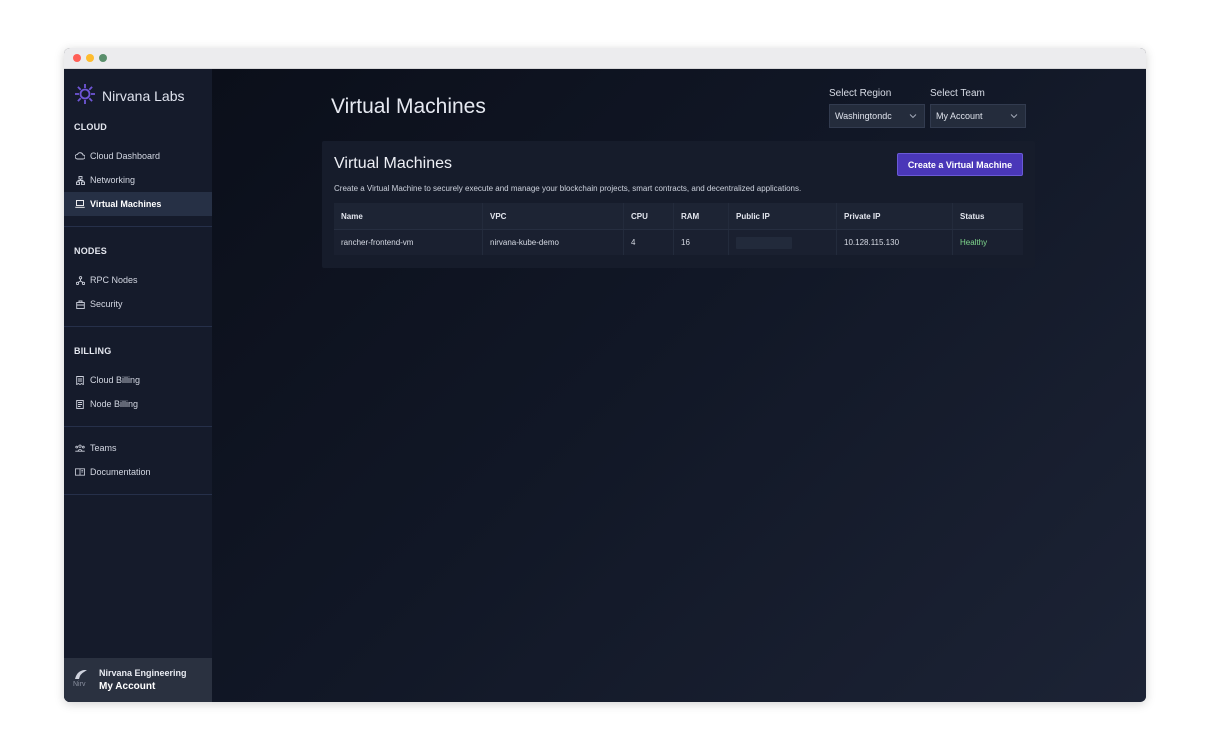  I want to click on sidebar-item-label: Node Billing, so click(114, 404).